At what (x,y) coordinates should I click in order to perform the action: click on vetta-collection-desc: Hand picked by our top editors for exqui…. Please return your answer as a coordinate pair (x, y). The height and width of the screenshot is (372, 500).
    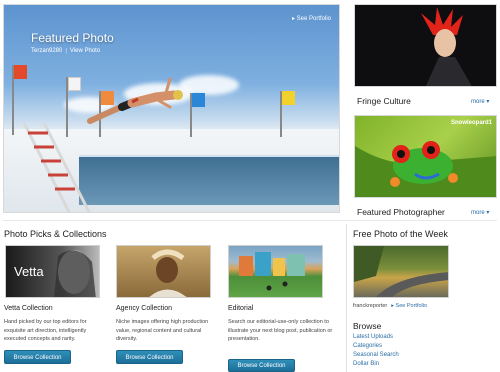
    Looking at the image, I should click on (45, 330).